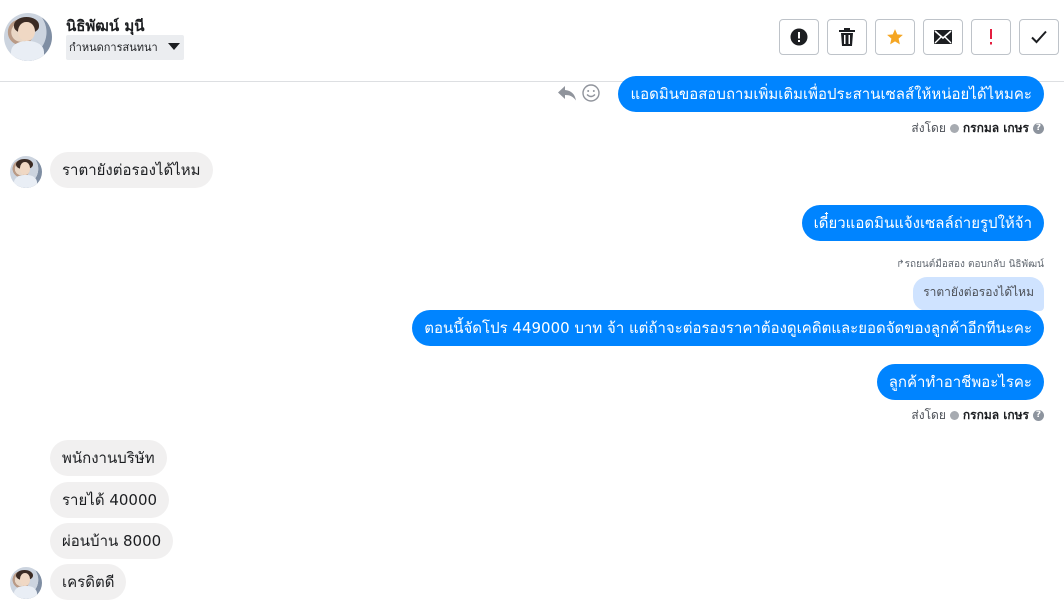 This screenshot has height=614, width=1064. Describe the element at coordinates (970, 264) in the screenshot. I see `reply-context-note: ↱รถยนต์มือสอง ตอบกลับ นิธิพัฒน์` at that location.